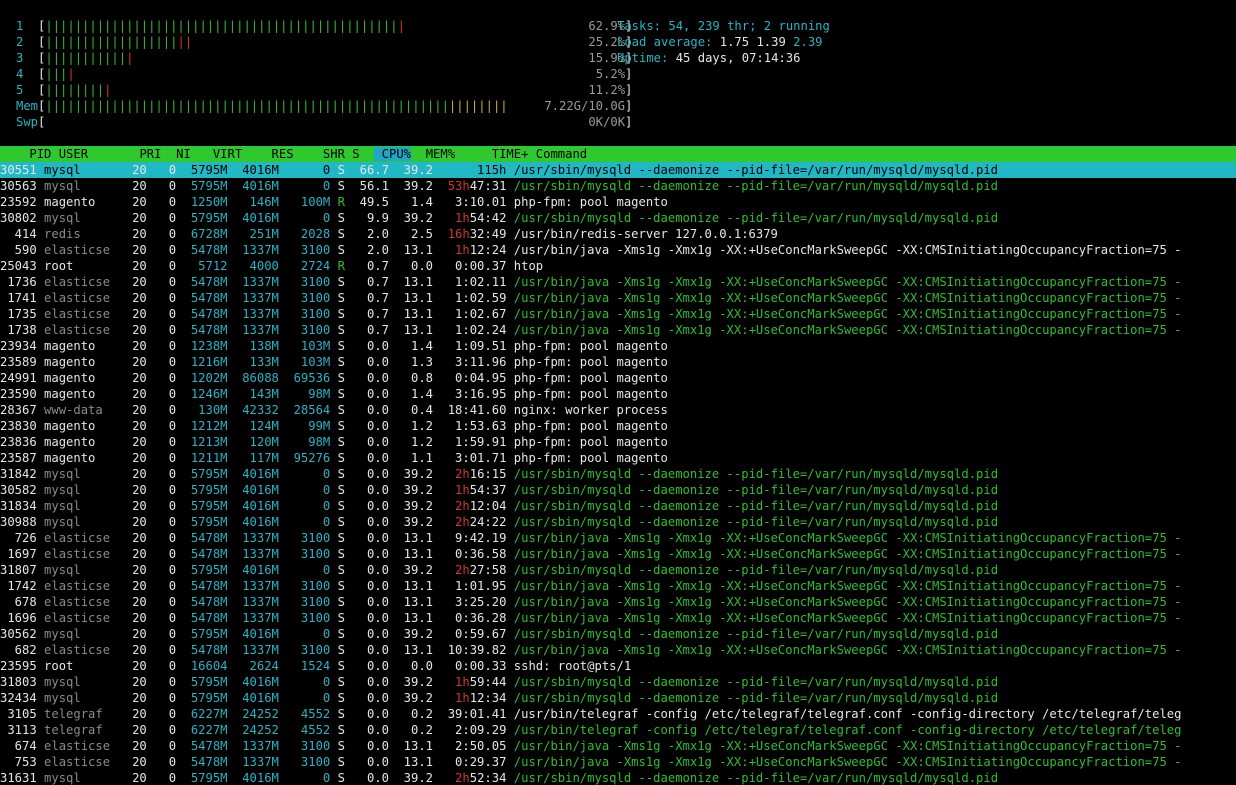 Image resolution: width=1236 pixels, height=785 pixels. I want to click on column-header-cpu: CPU%, so click(393, 154).